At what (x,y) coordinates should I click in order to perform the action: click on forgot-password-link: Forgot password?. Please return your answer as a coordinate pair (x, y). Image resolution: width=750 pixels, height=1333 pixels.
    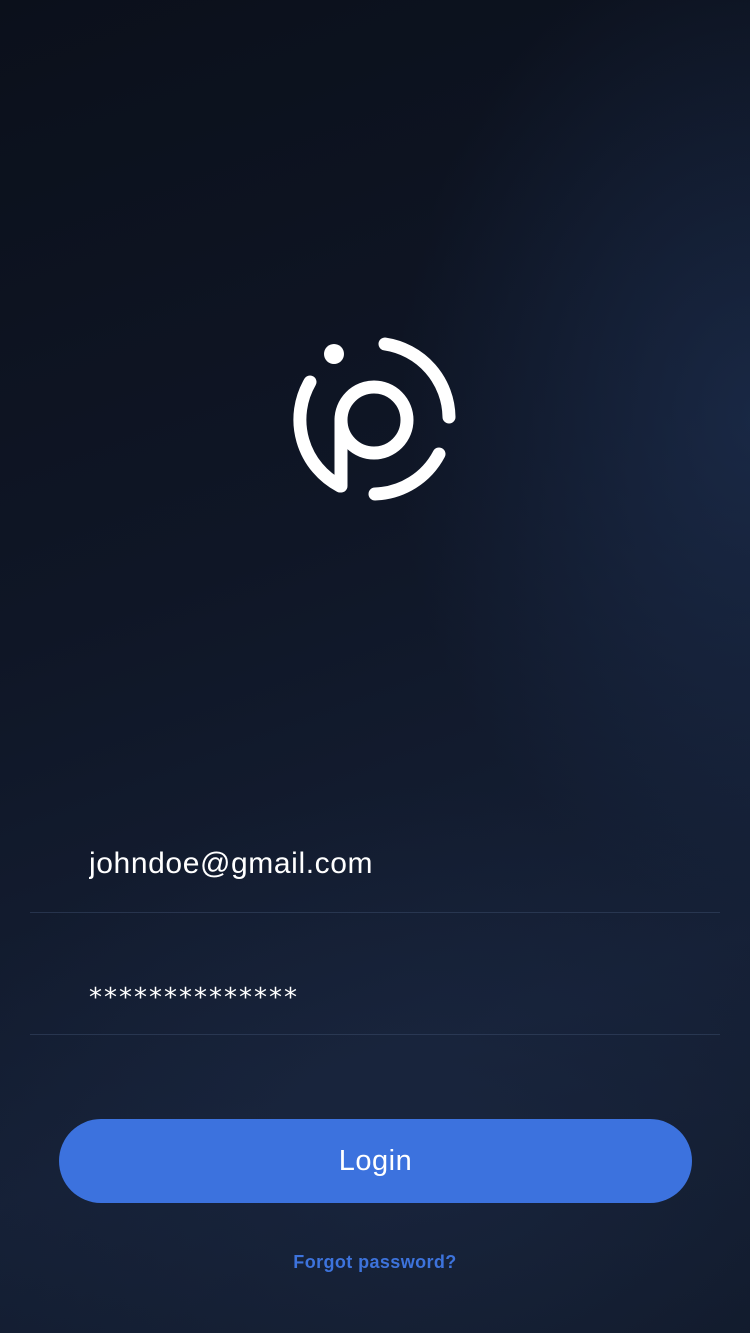
    Looking at the image, I should click on (375, 1262).